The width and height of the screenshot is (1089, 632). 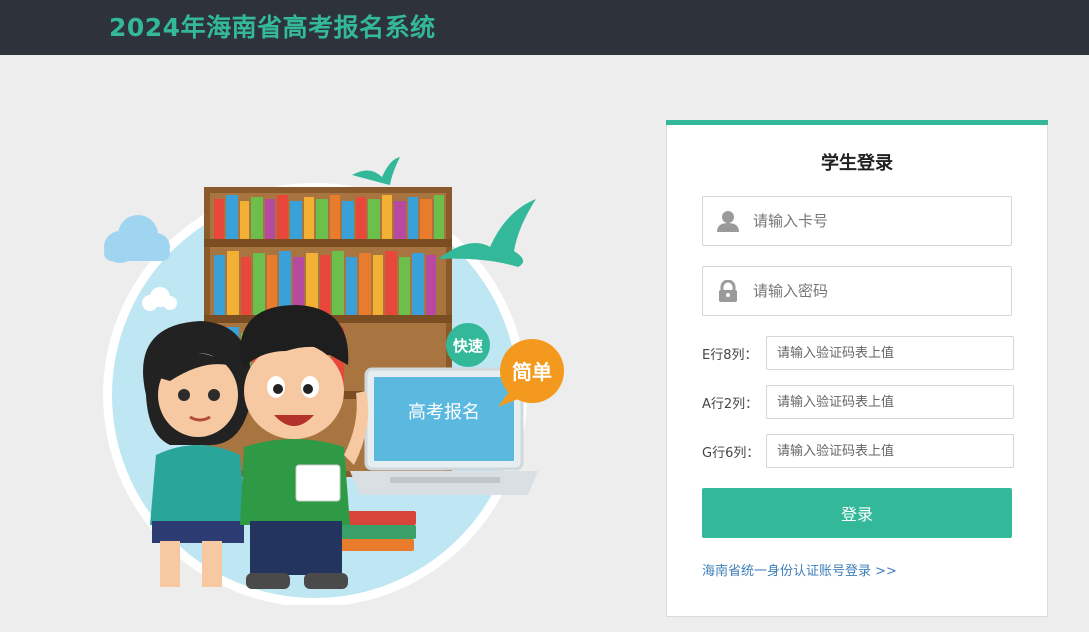 What do you see at coordinates (857, 122) in the screenshot?
I see `login-panel-accent-bar` at bounding box center [857, 122].